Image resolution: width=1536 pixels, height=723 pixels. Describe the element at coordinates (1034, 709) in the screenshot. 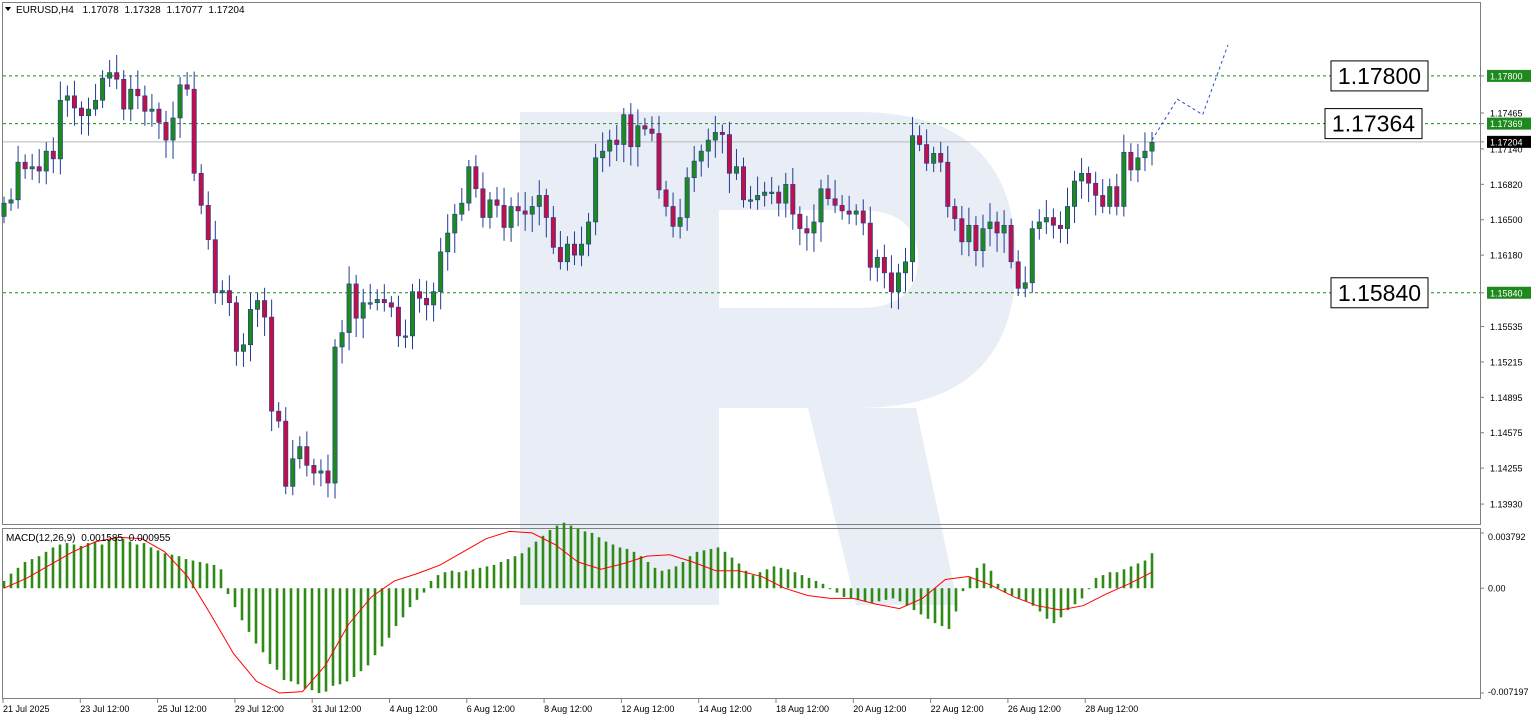

I see `time-tick-label: 26 Aug 12:00` at that location.